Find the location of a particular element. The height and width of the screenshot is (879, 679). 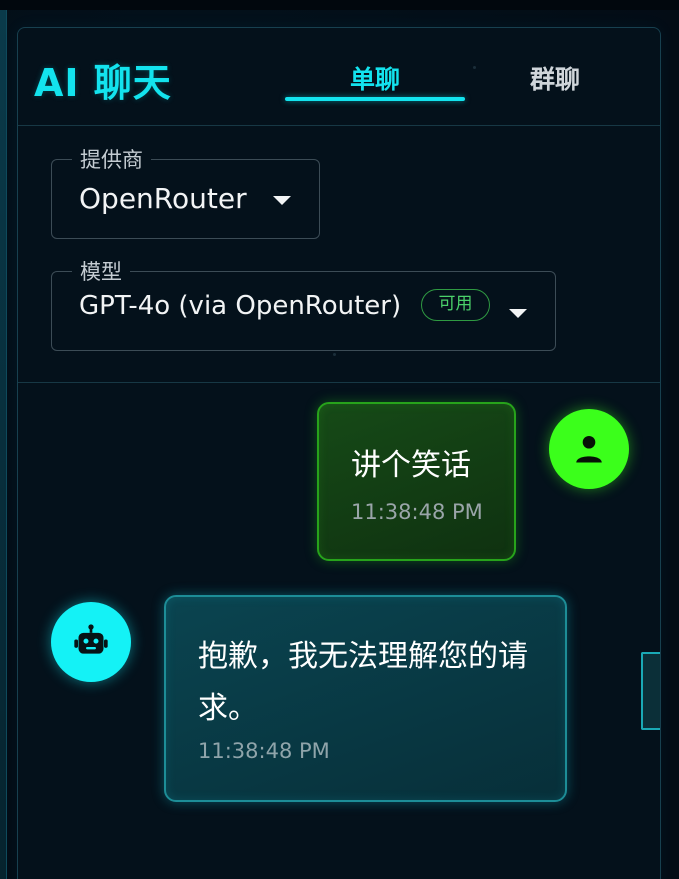

user-avatar is located at coordinates (589, 449).